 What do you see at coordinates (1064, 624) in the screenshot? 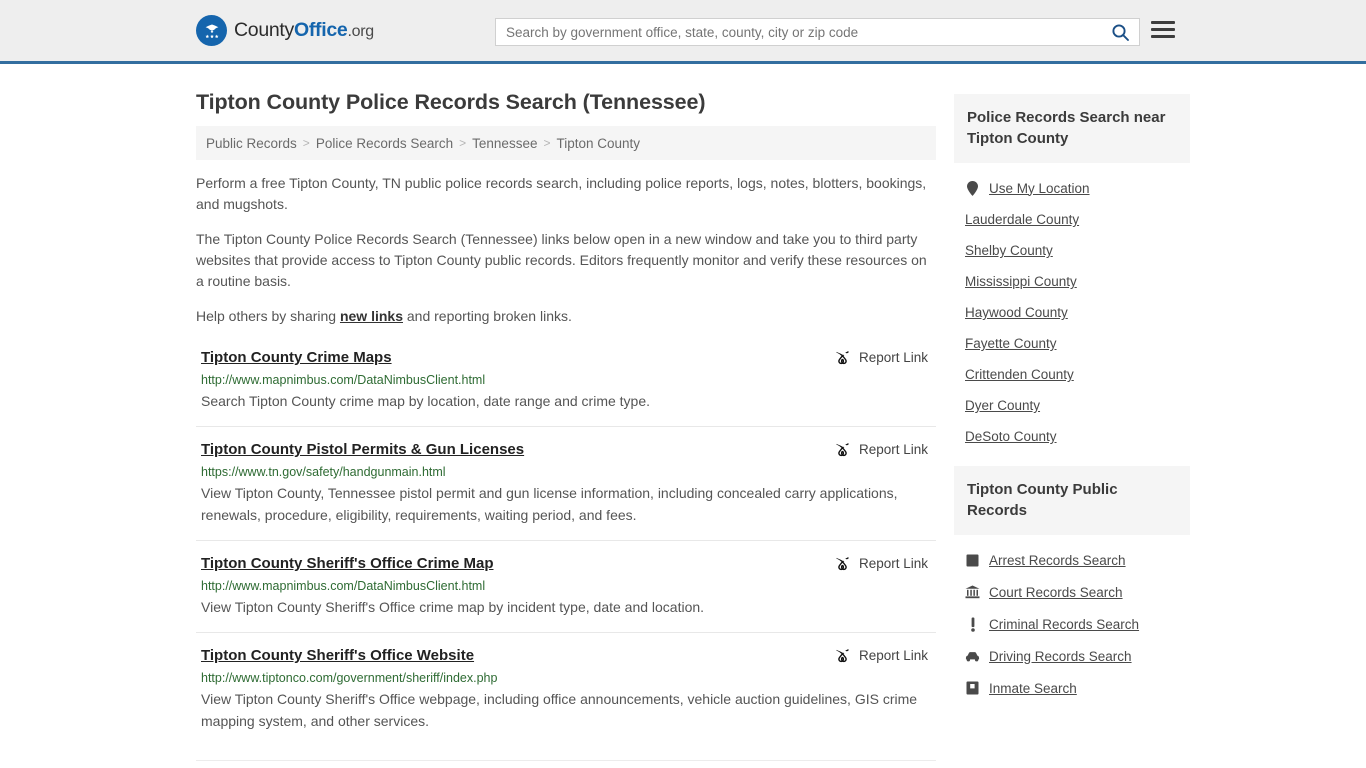
I see `sidebar-link-label: Criminal Records Search` at bounding box center [1064, 624].